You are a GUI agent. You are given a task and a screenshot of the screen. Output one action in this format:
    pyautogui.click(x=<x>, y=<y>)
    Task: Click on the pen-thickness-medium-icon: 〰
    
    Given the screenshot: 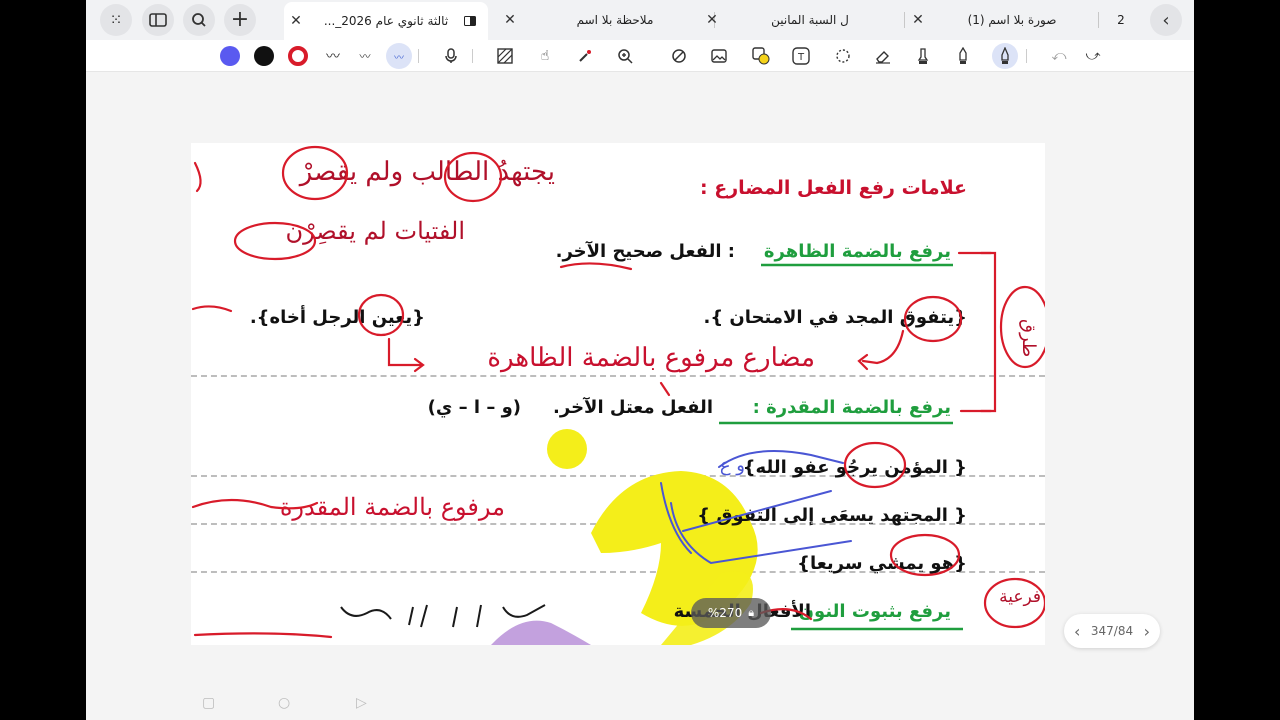 What is the action you would take?
    pyautogui.click(x=365, y=56)
    